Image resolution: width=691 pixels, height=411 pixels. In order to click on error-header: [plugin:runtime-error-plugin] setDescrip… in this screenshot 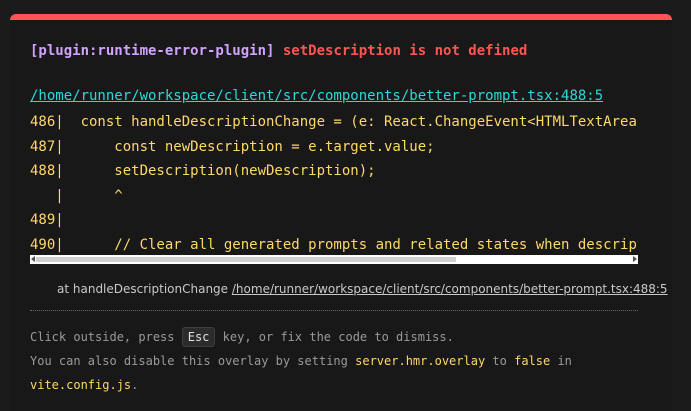, I will do `click(278, 51)`.